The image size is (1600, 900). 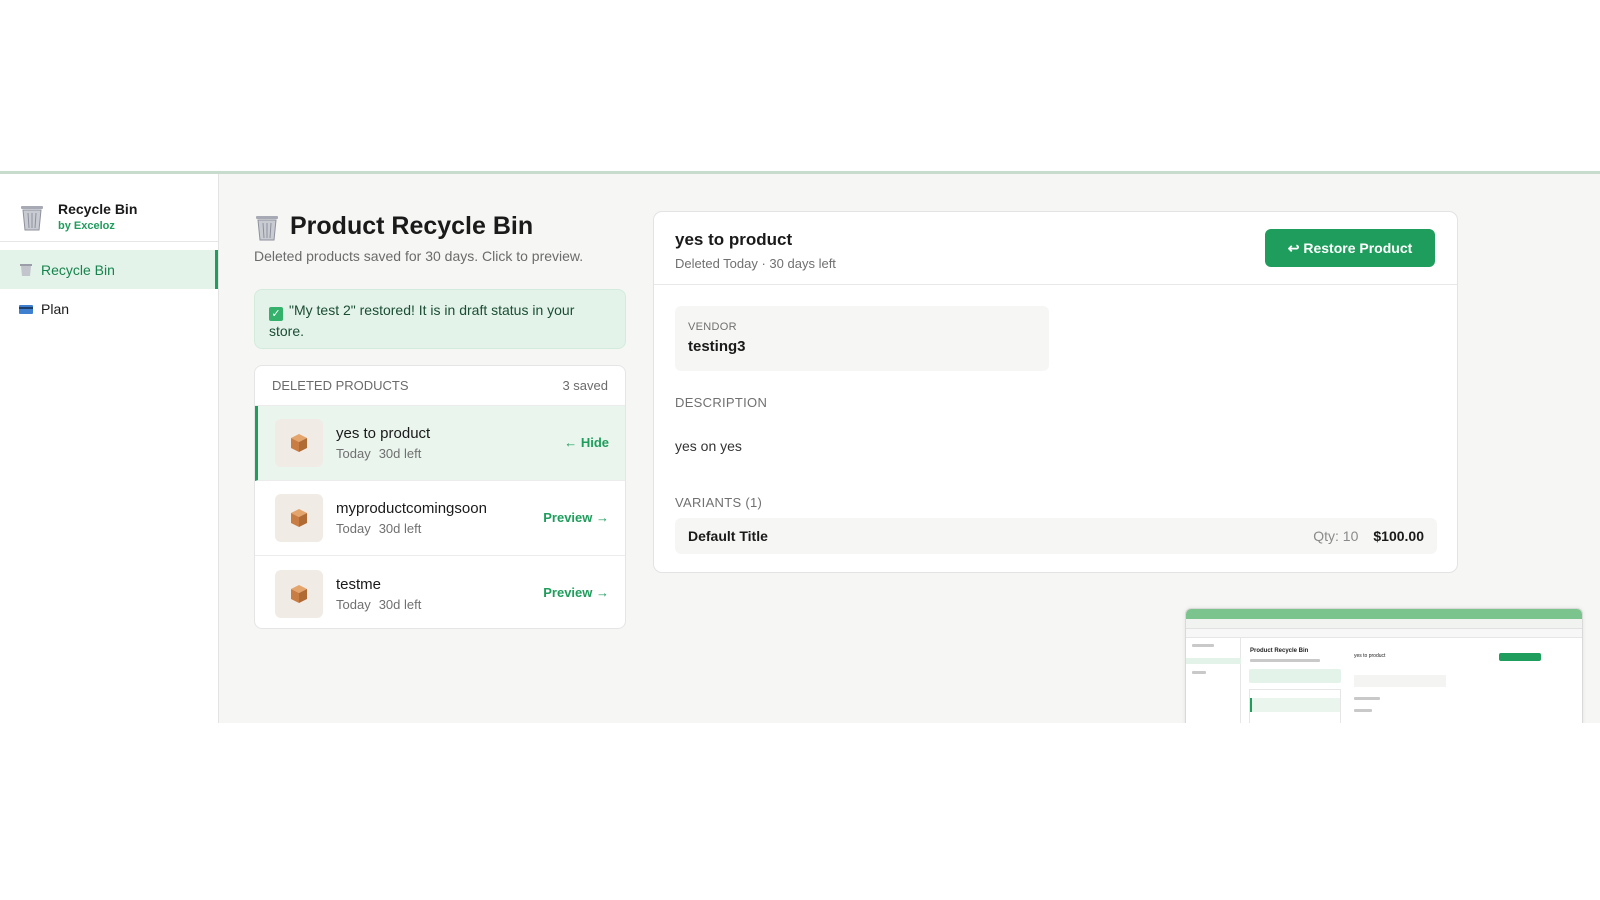 What do you see at coordinates (721, 402) in the screenshot?
I see `description-label: DESCRIPTION` at bounding box center [721, 402].